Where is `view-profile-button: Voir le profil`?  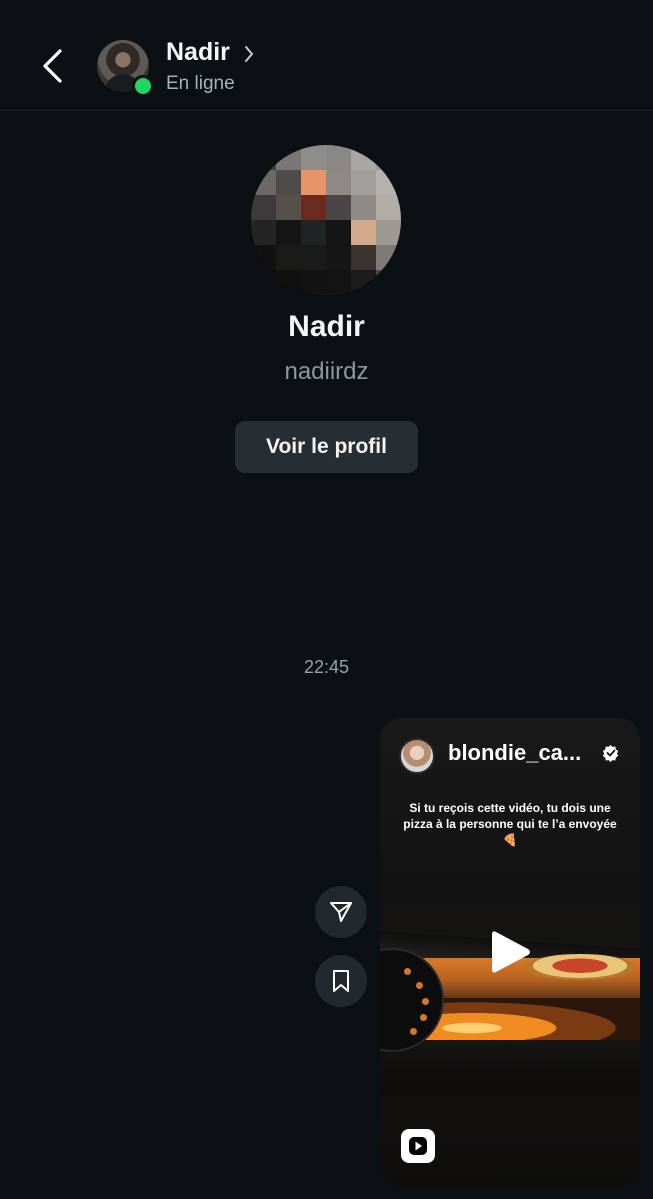
view-profile-button: Voir le profil is located at coordinates (326, 447).